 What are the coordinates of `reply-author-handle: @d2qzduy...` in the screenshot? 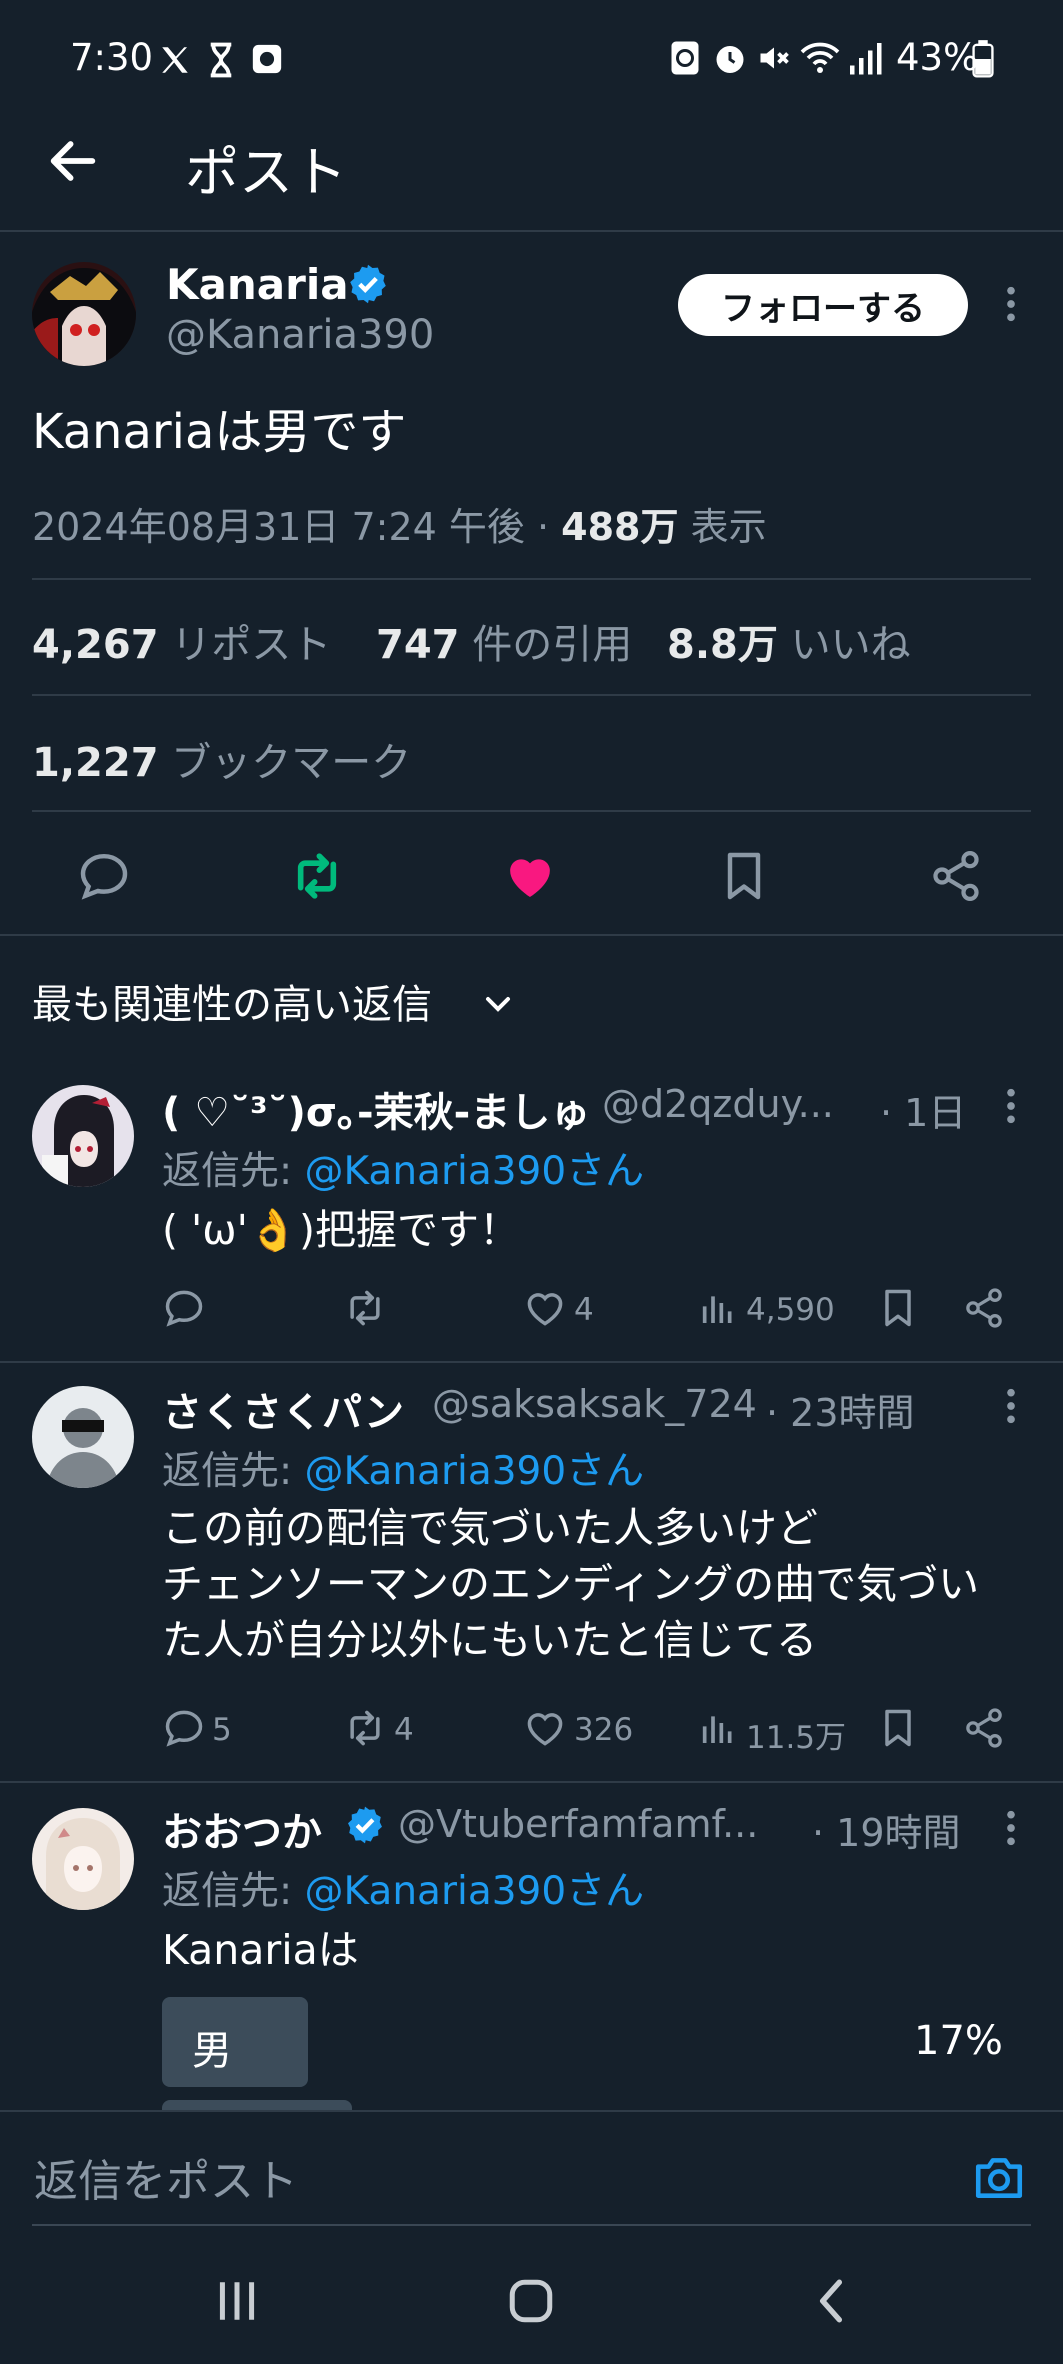 It's located at (718, 1104).